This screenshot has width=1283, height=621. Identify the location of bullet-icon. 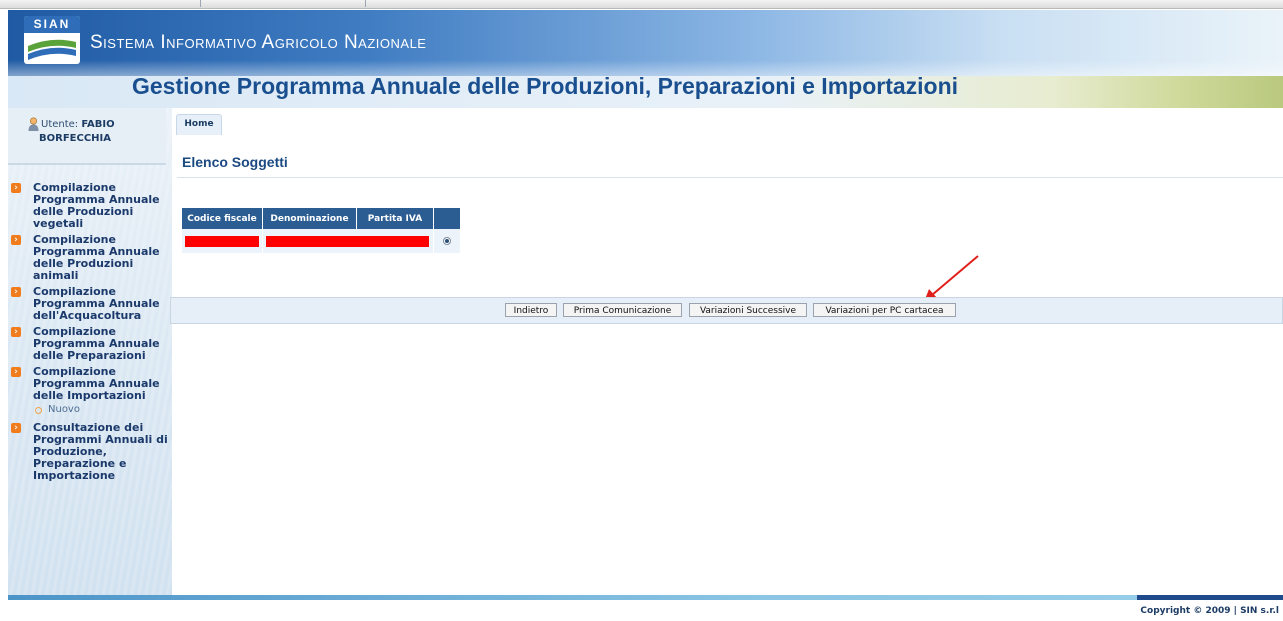
(38, 410).